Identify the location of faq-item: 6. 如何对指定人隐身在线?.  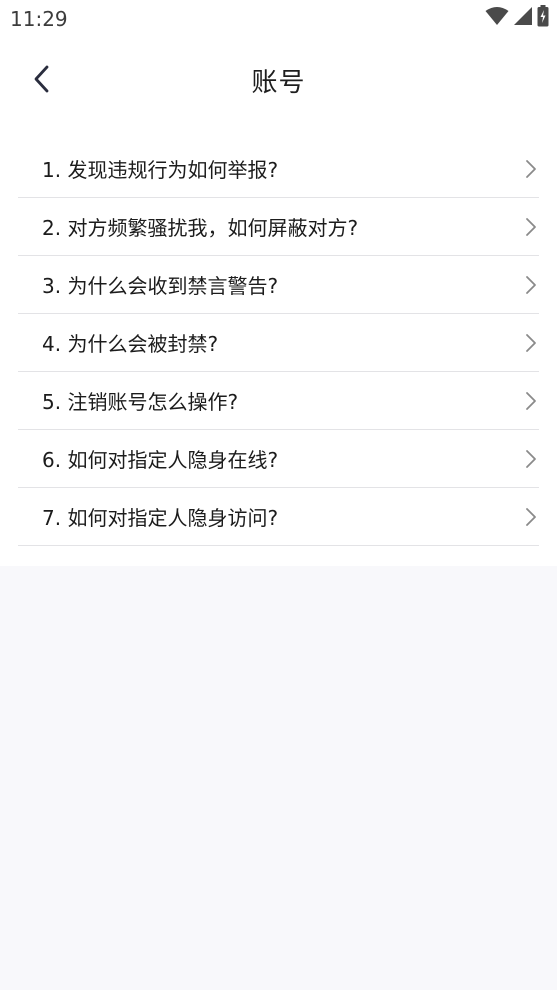
(278, 459).